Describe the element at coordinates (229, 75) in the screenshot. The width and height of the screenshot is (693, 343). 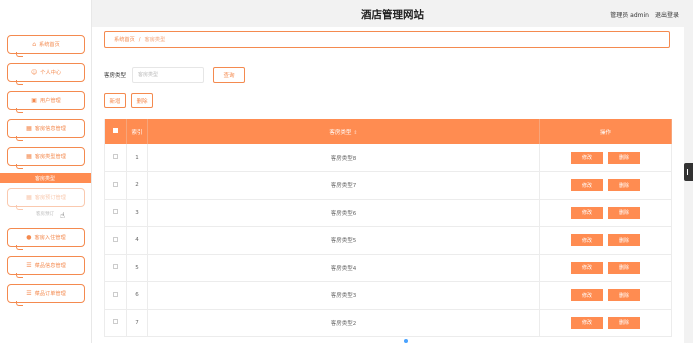
I see `search-button: 查询` at that location.